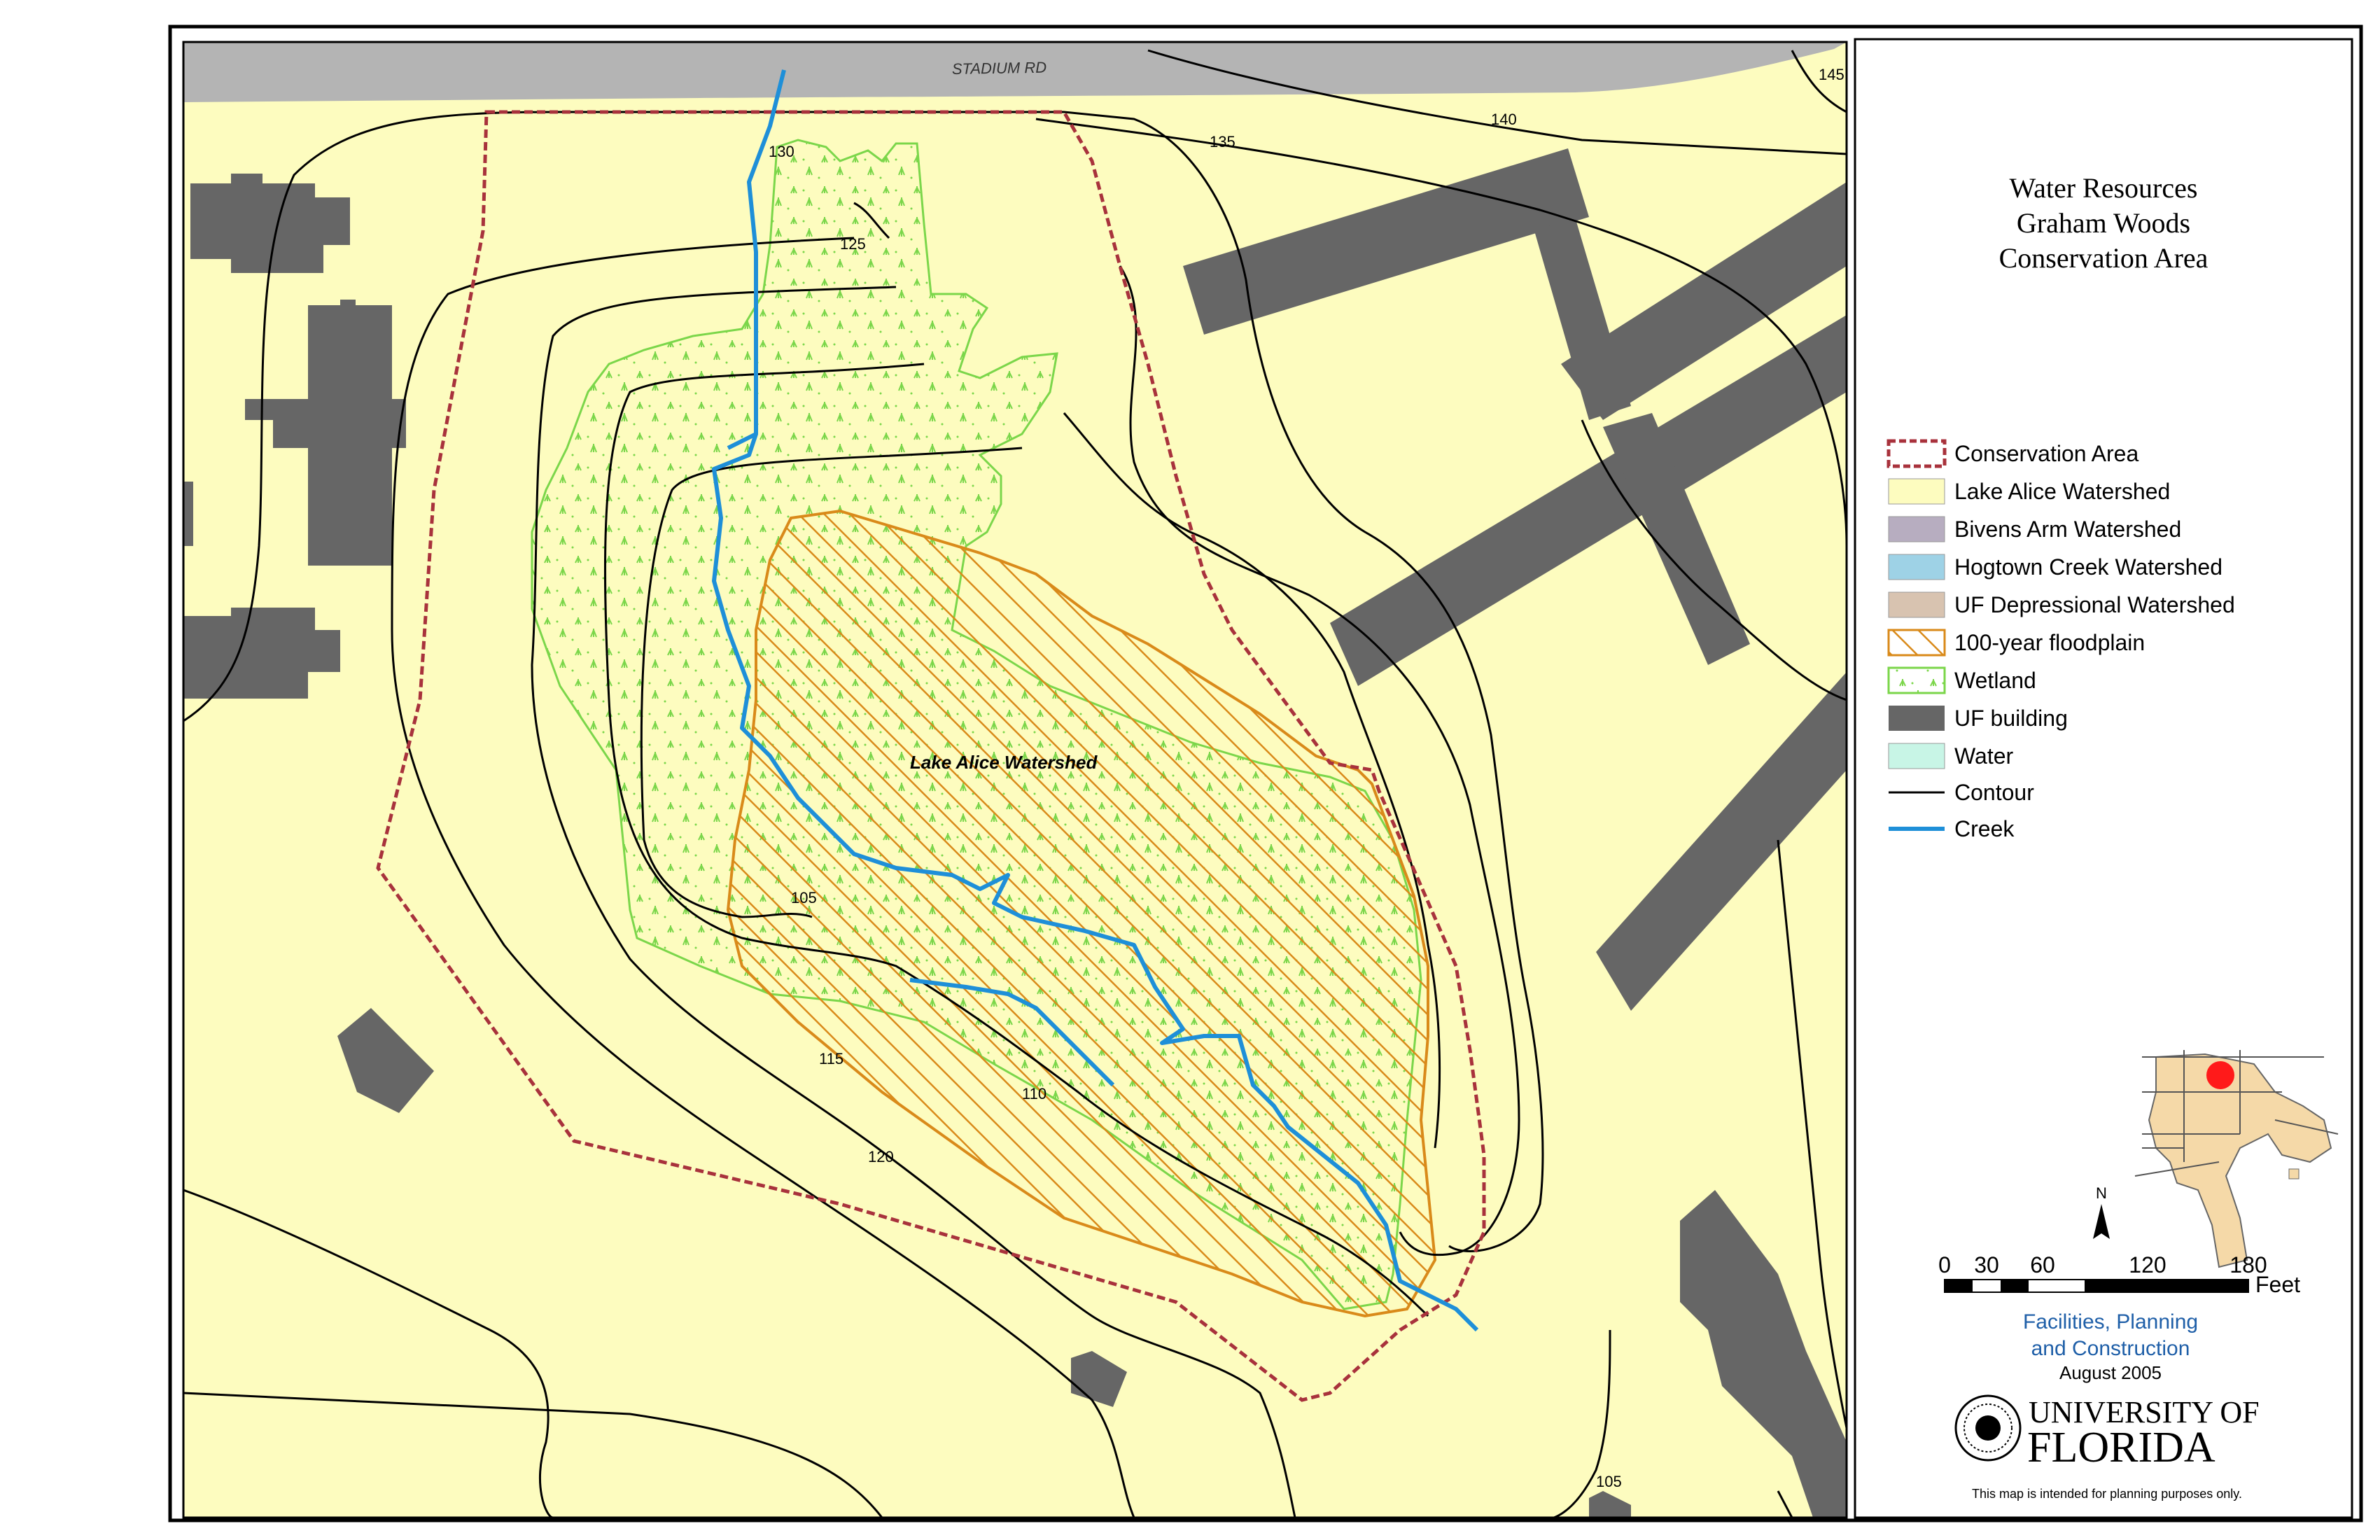  I want to click on scale-tick: 30, so click(1986, 1265).